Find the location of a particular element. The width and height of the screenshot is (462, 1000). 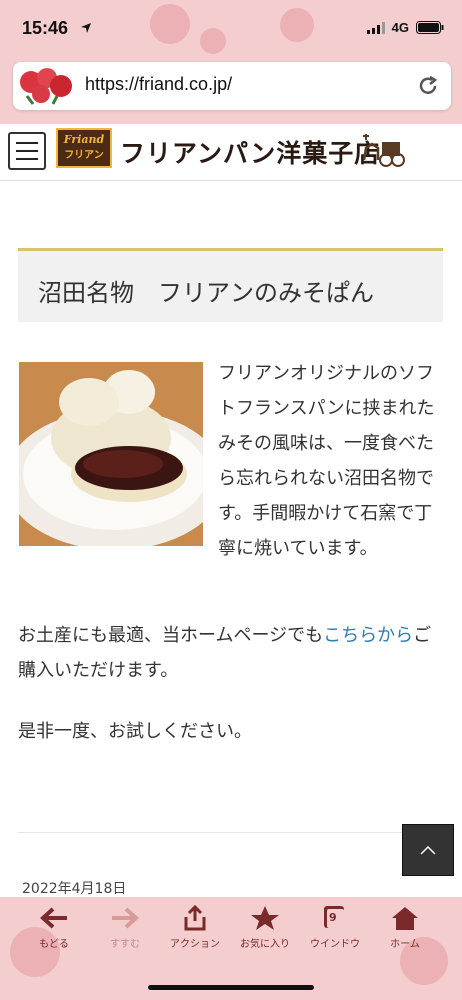

toolbar-forward-button: すすむ is located at coordinates (125, 927).